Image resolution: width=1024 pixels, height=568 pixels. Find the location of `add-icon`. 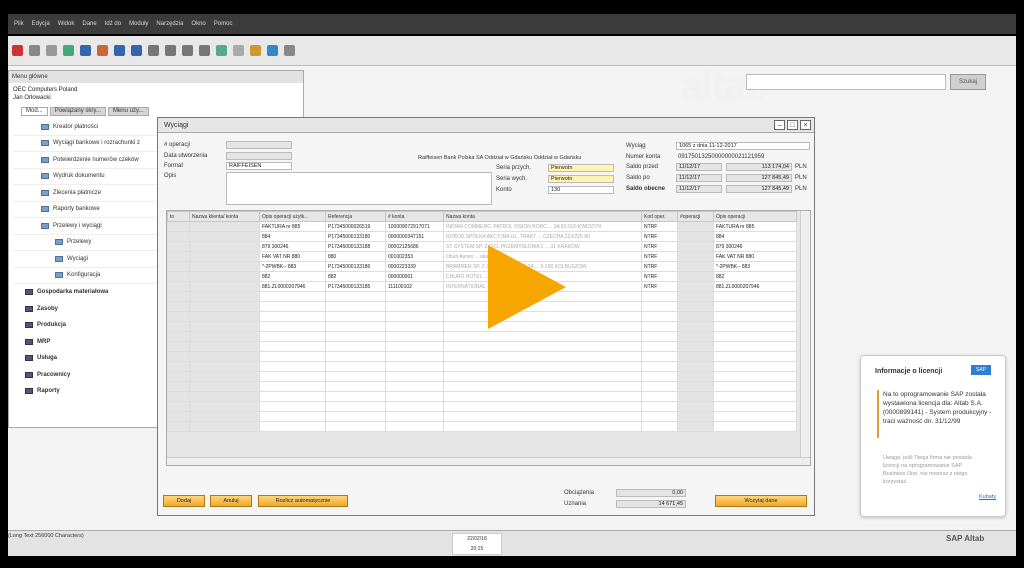

add-icon is located at coordinates (136, 50).